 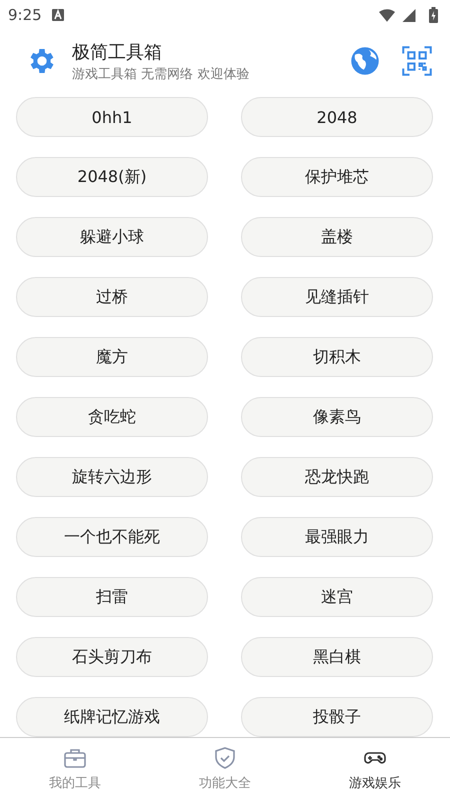 I want to click on game-button: 迷宫, so click(x=337, y=597).